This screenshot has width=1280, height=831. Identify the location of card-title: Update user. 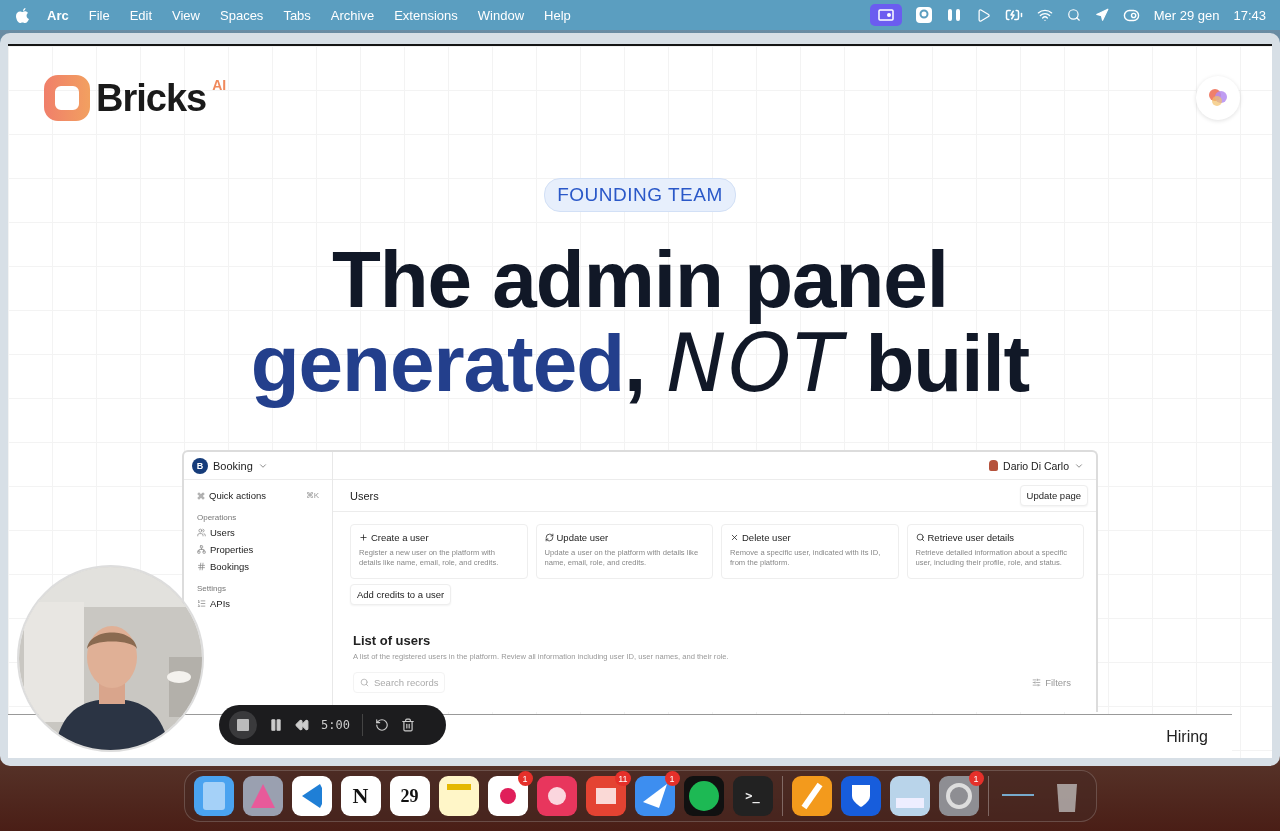
(624, 537).